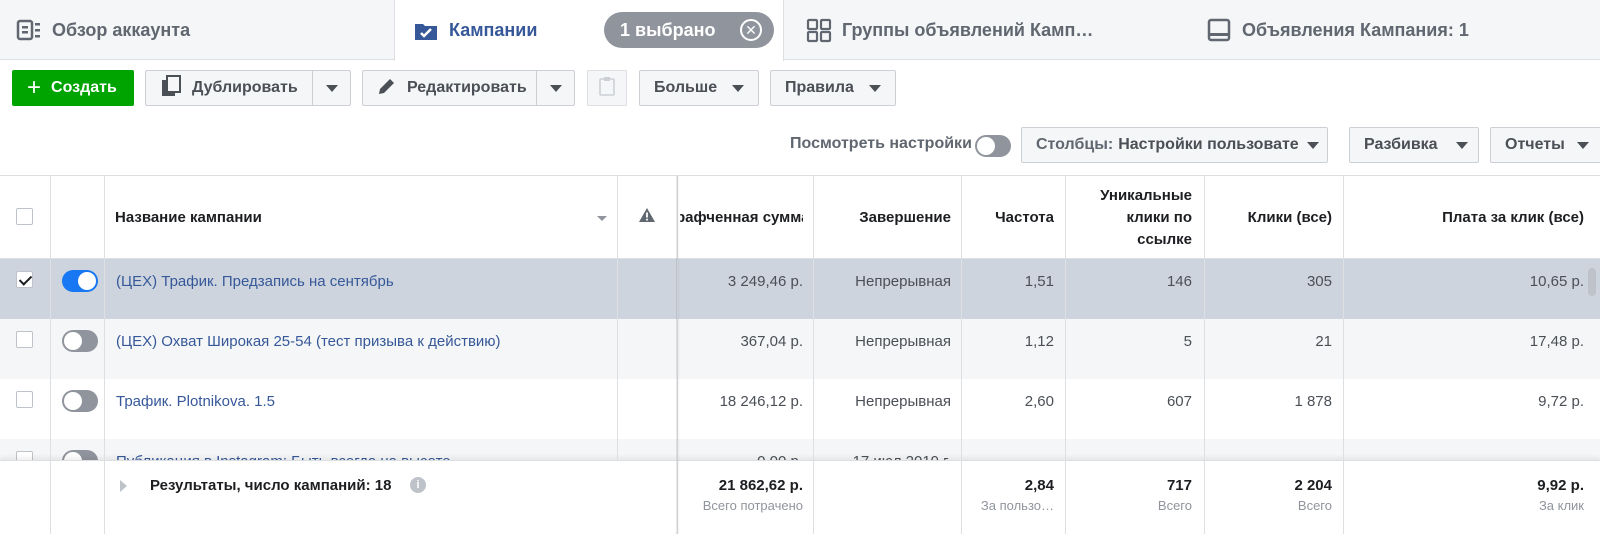 The image size is (1600, 534). Describe the element at coordinates (188, 217) in the screenshot. I see `header-campaign-name-label: Название кампании` at that location.